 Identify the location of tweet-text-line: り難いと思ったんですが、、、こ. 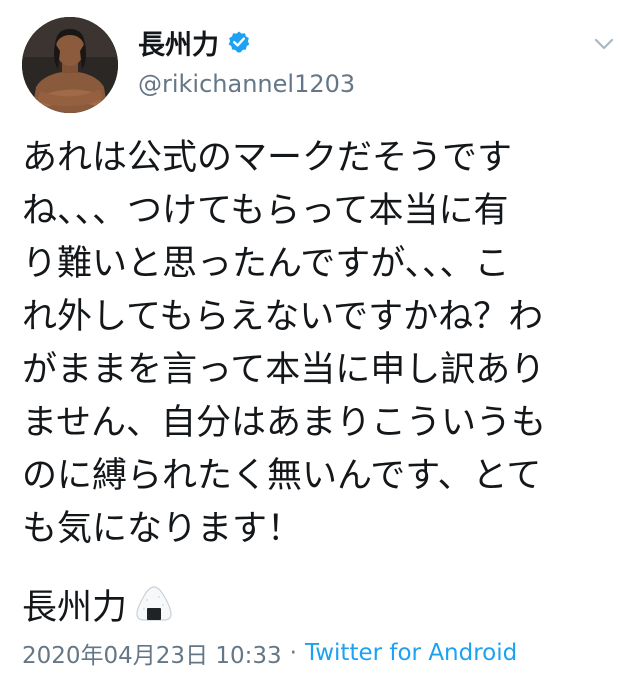
(266, 264).